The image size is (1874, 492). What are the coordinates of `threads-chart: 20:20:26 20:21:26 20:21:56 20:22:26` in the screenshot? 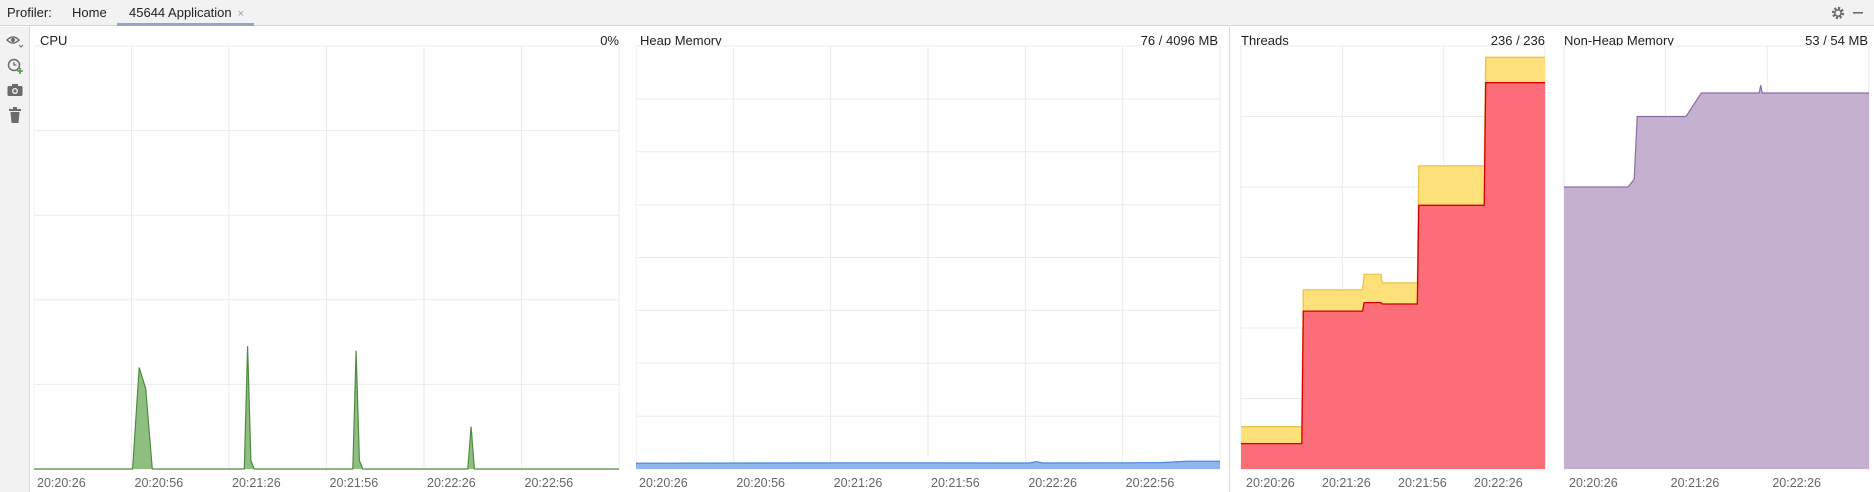 It's located at (1393, 267).